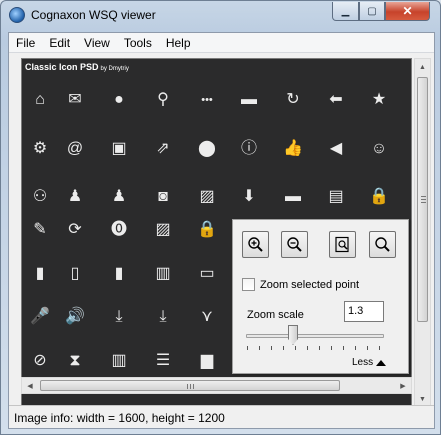 This screenshot has height=435, width=441. I want to click on bar-chart-icon: ▆, so click(207, 360).